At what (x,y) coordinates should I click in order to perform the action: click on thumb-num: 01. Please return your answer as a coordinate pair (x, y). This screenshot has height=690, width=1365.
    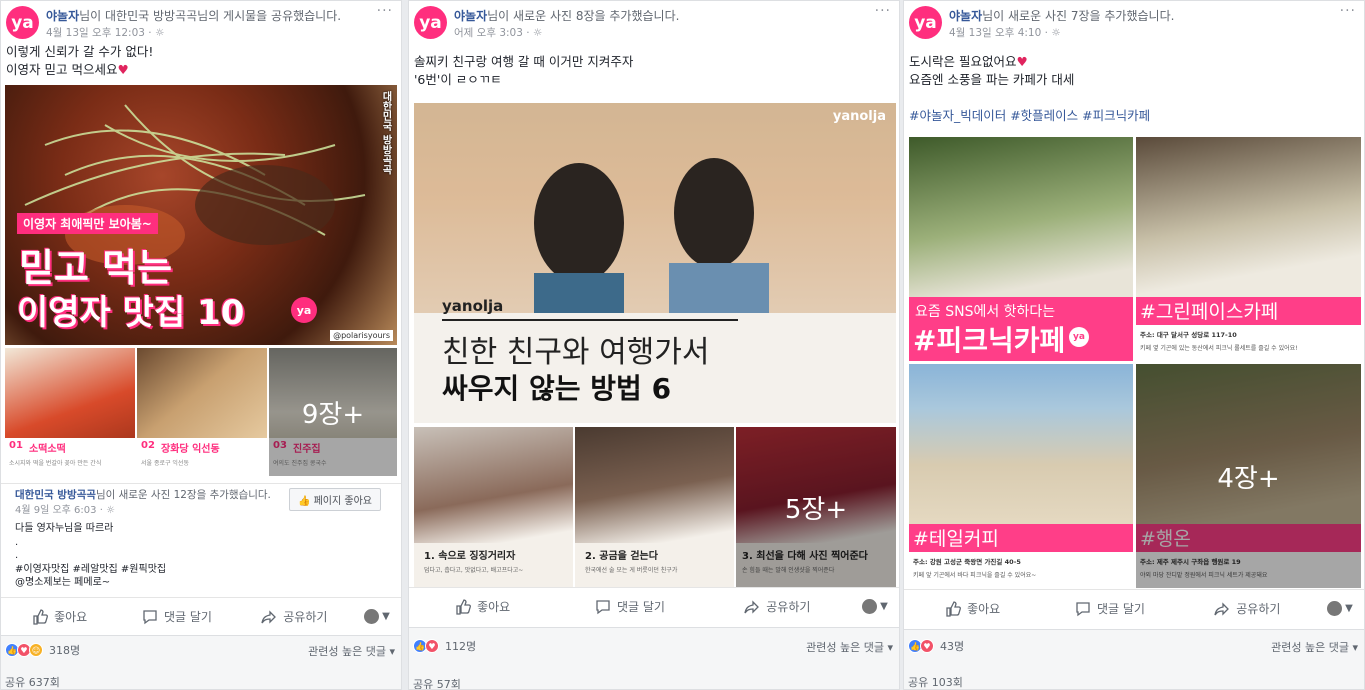
    Looking at the image, I should click on (16, 445).